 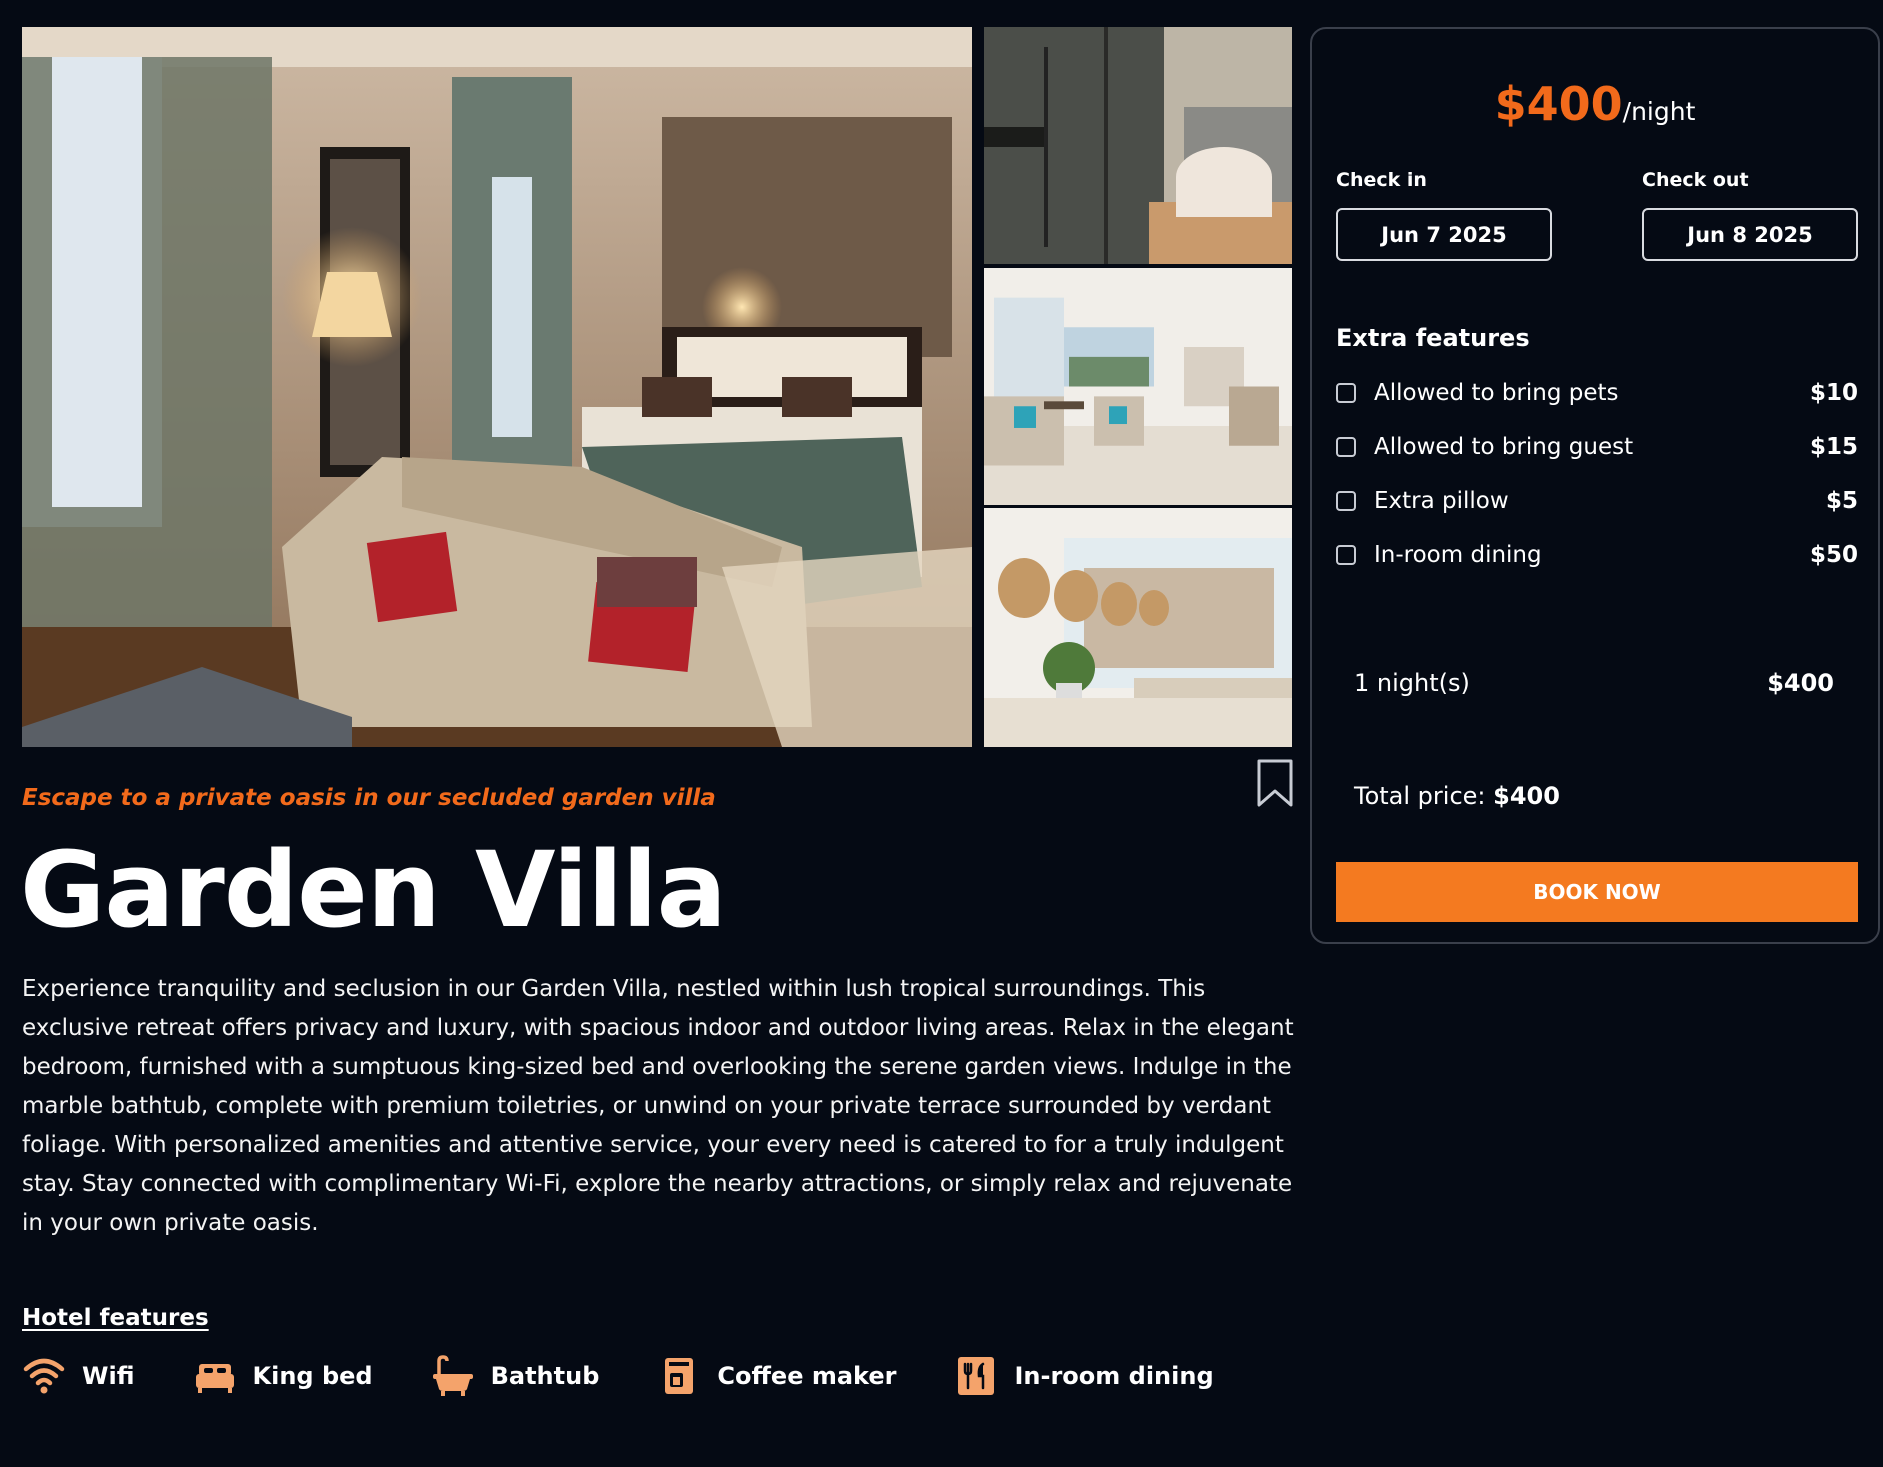 I want to click on feature-king-bed: King bed, so click(x=283, y=1376).